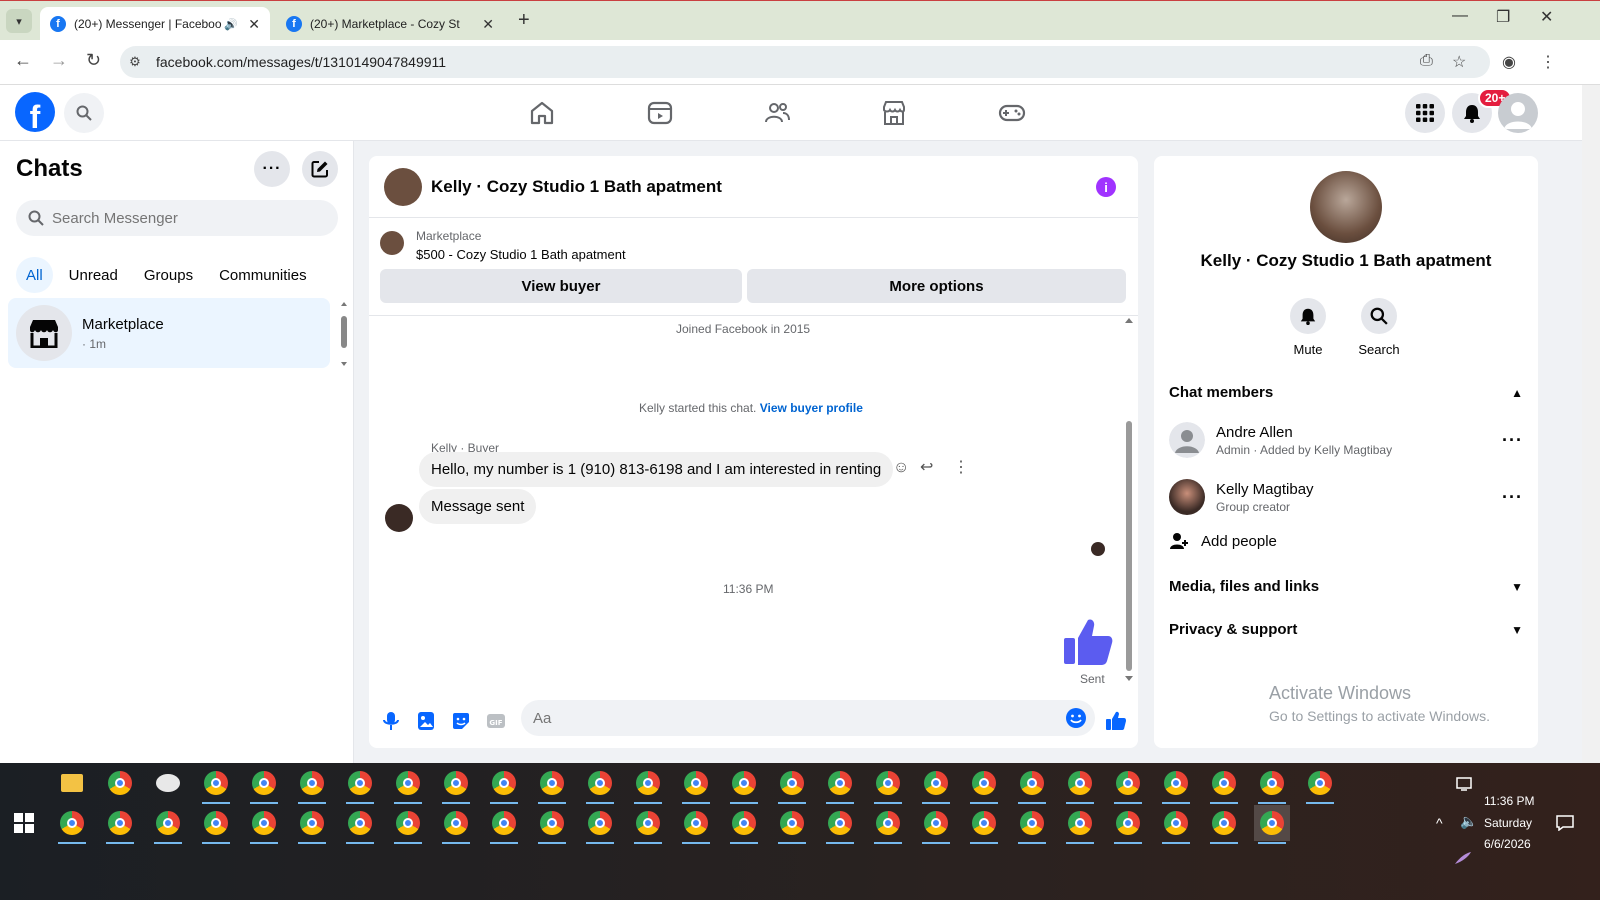 The height and width of the screenshot is (900, 1600). Describe the element at coordinates (1459, 62) in the screenshot. I see `bookmark-star-icon: ☆` at that location.